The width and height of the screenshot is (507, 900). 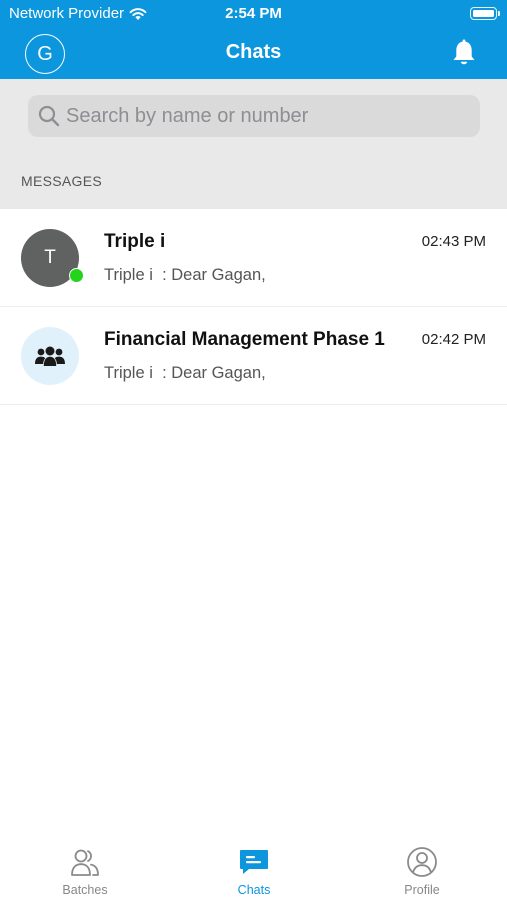 I want to click on section-label-messages: MESSAGES, so click(x=61, y=181).